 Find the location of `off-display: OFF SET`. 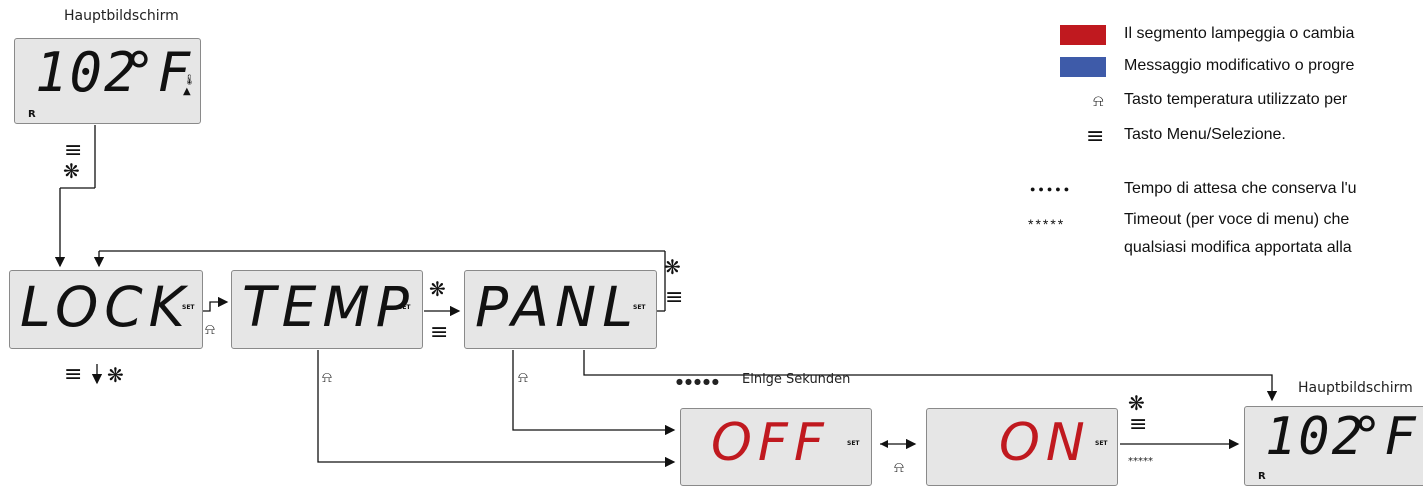

off-display: OFF SET is located at coordinates (776, 447).